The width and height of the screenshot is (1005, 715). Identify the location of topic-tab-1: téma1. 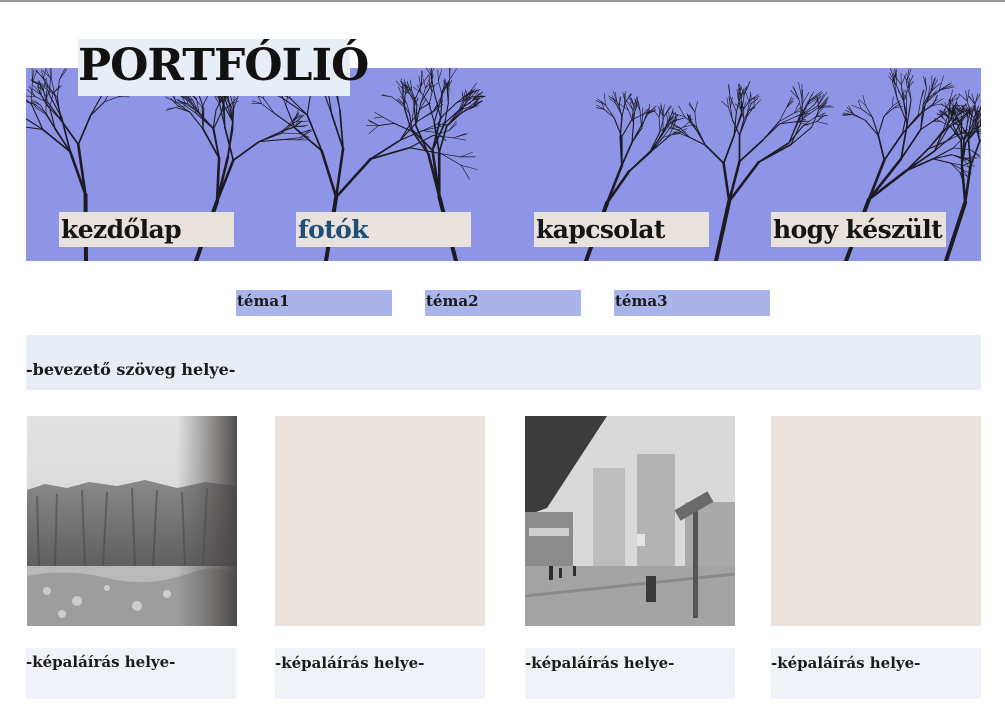
(314, 303).